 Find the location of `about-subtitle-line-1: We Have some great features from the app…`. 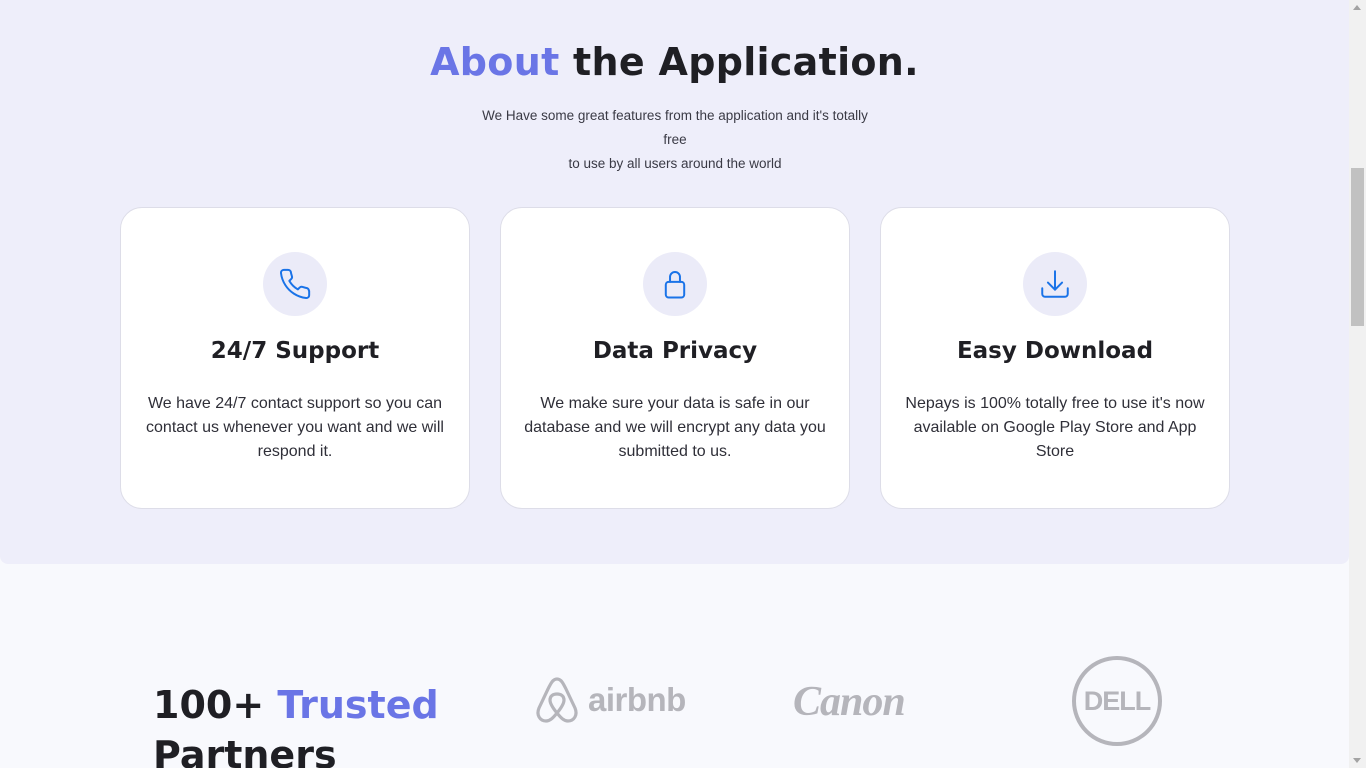

about-subtitle-line-1: We Have some great features from the app… is located at coordinates (675, 127).